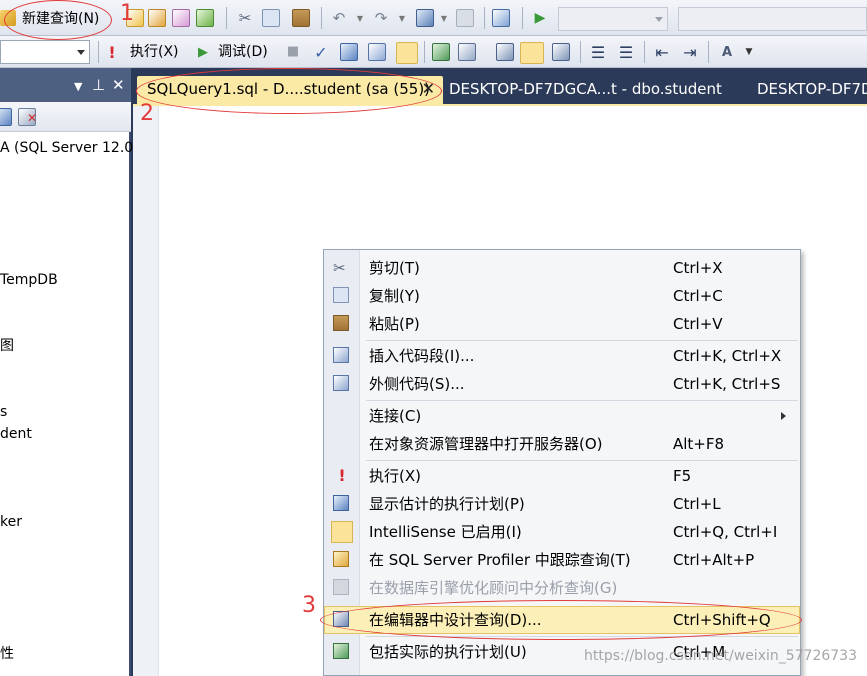 The image size is (867, 676). I want to click on sql-editor-toolbar: ! 执行(X) ▶ 调试(D) ■ ✓ ☰ ☰ ⇤ ⇥ A ▼, so click(433, 52).